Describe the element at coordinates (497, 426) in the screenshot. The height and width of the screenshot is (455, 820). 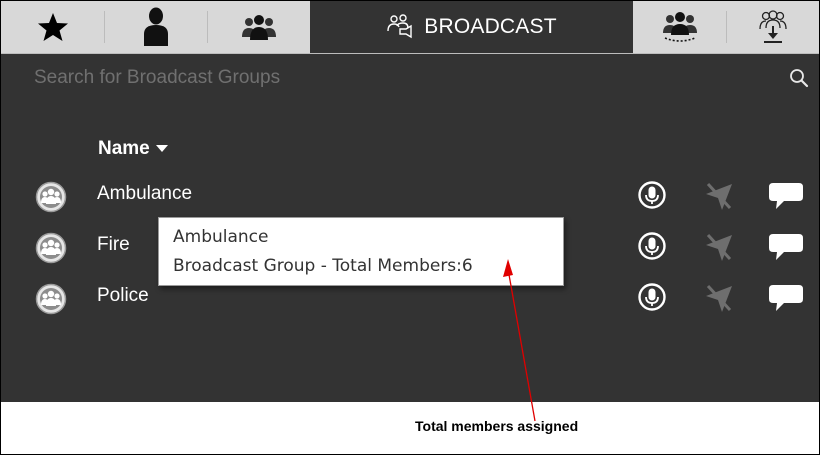
I see `annotation-label: Total members assigned` at that location.